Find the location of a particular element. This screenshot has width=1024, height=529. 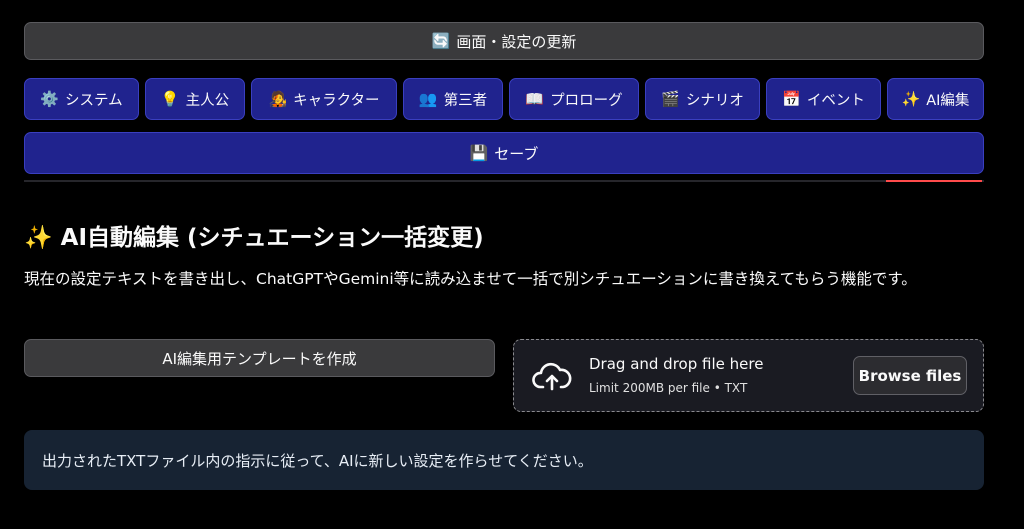

tab-system: ⚙️ システム is located at coordinates (81, 99).